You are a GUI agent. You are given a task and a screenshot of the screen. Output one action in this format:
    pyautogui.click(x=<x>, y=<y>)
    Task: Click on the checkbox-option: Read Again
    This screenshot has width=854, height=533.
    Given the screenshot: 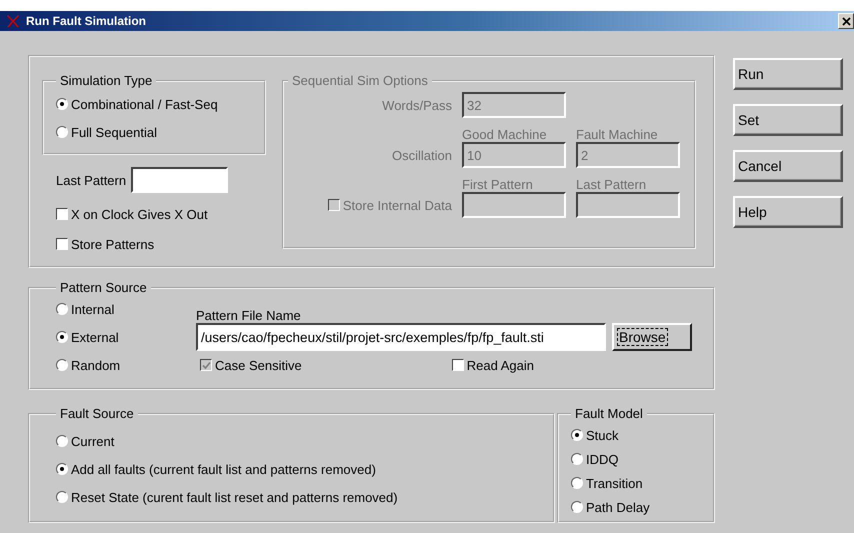 What is the action you would take?
    pyautogui.click(x=493, y=365)
    